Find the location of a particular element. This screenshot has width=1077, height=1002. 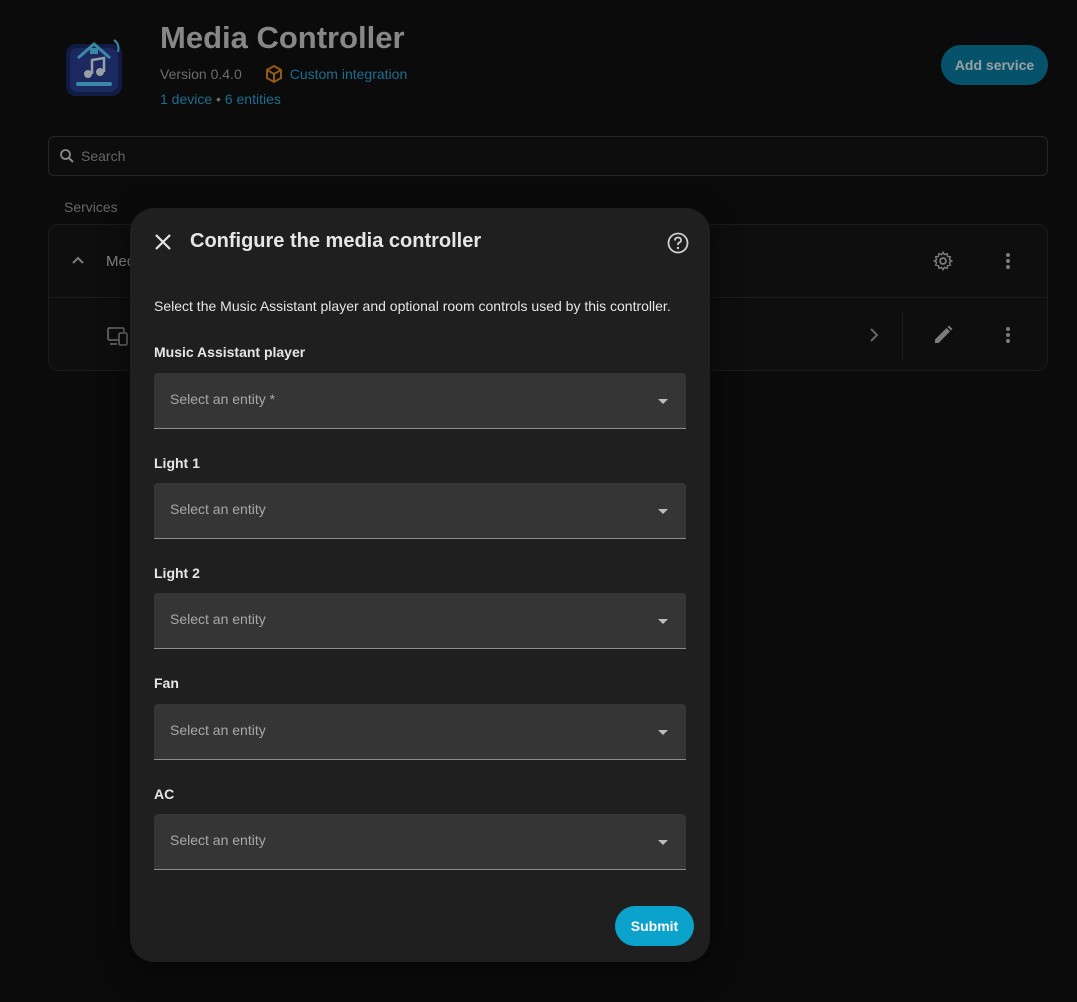

light-2-select: Select an entity is located at coordinates (420, 621).